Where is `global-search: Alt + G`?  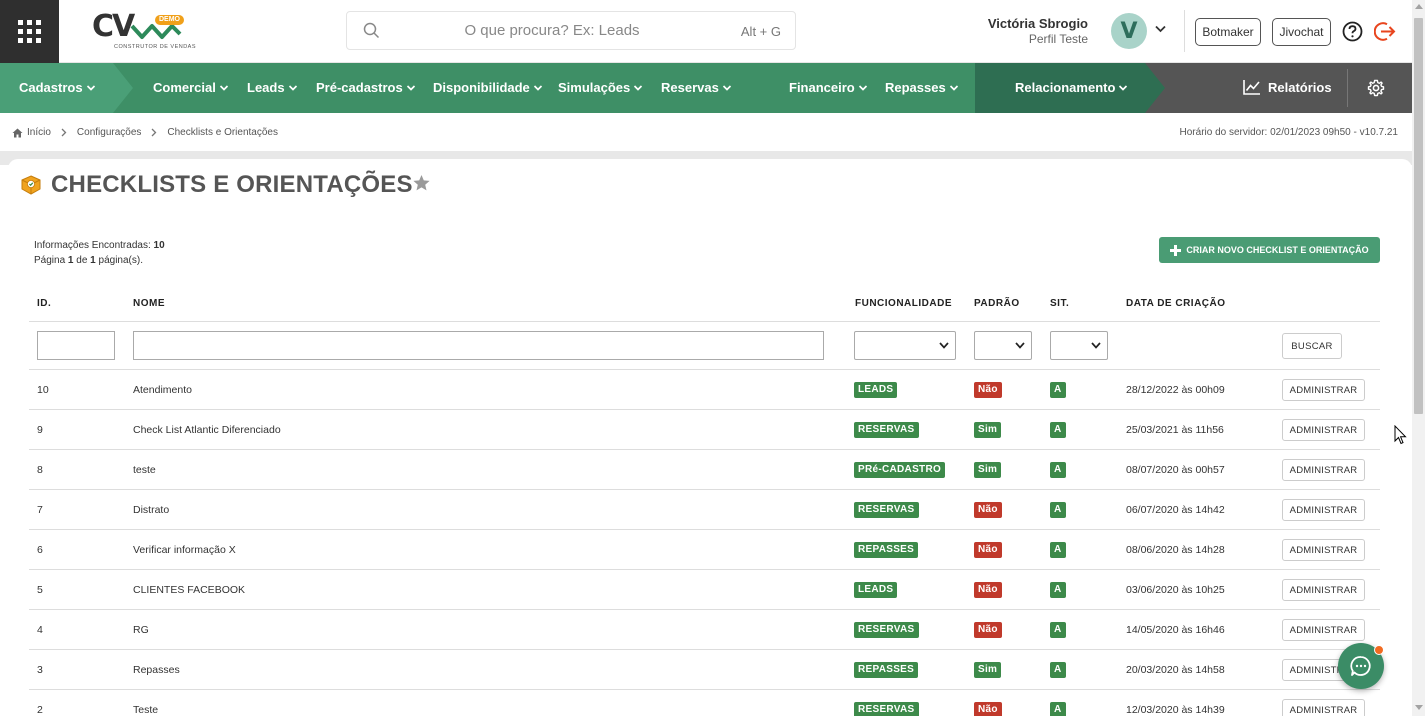 global-search: Alt + G is located at coordinates (571, 30).